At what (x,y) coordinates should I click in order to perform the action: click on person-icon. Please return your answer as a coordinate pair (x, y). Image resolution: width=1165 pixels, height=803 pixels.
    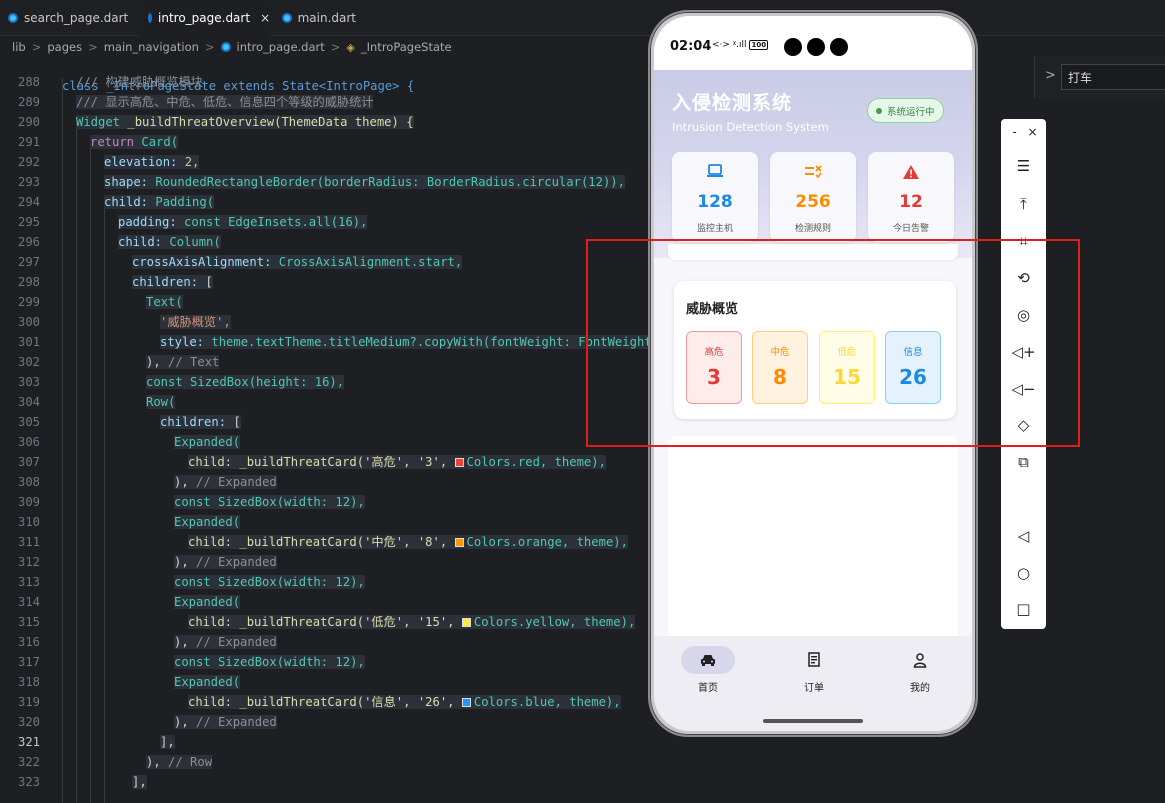
    Looking at the image, I should click on (920, 660).